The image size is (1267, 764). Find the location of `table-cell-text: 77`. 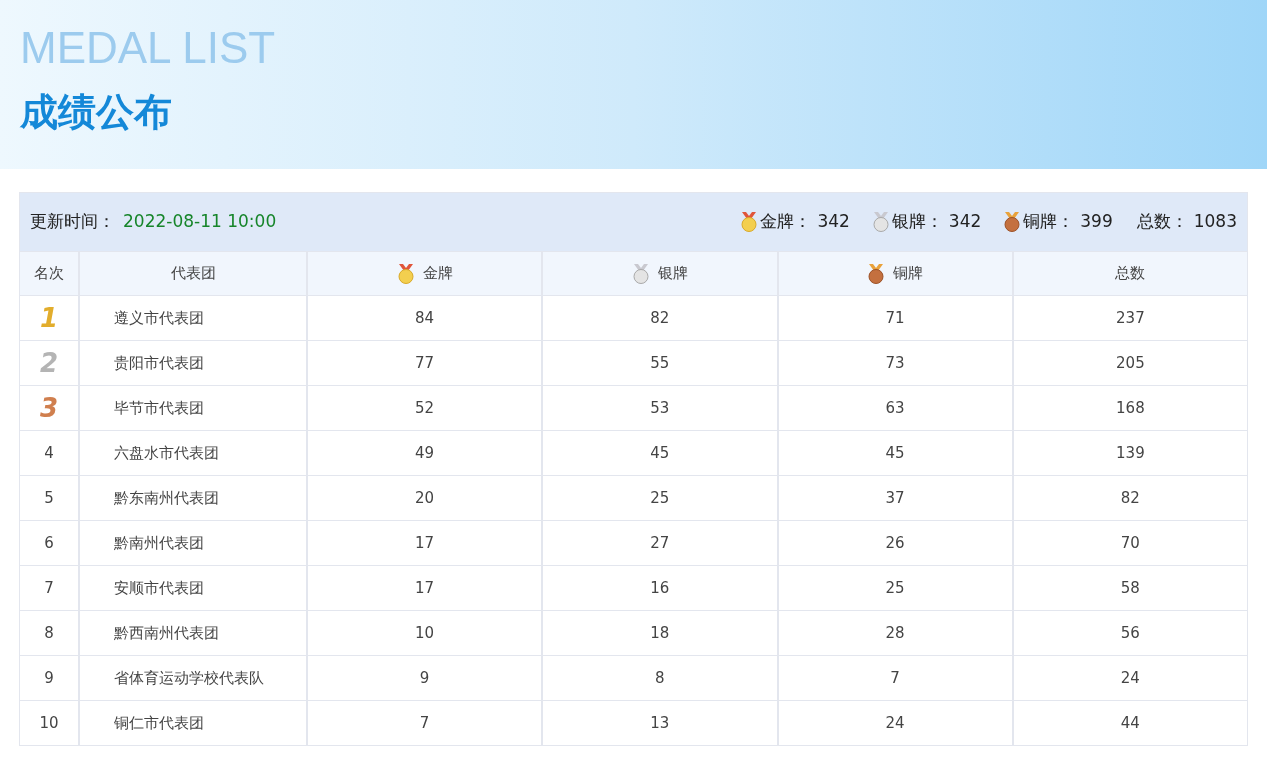

table-cell-text: 77 is located at coordinates (425, 363).